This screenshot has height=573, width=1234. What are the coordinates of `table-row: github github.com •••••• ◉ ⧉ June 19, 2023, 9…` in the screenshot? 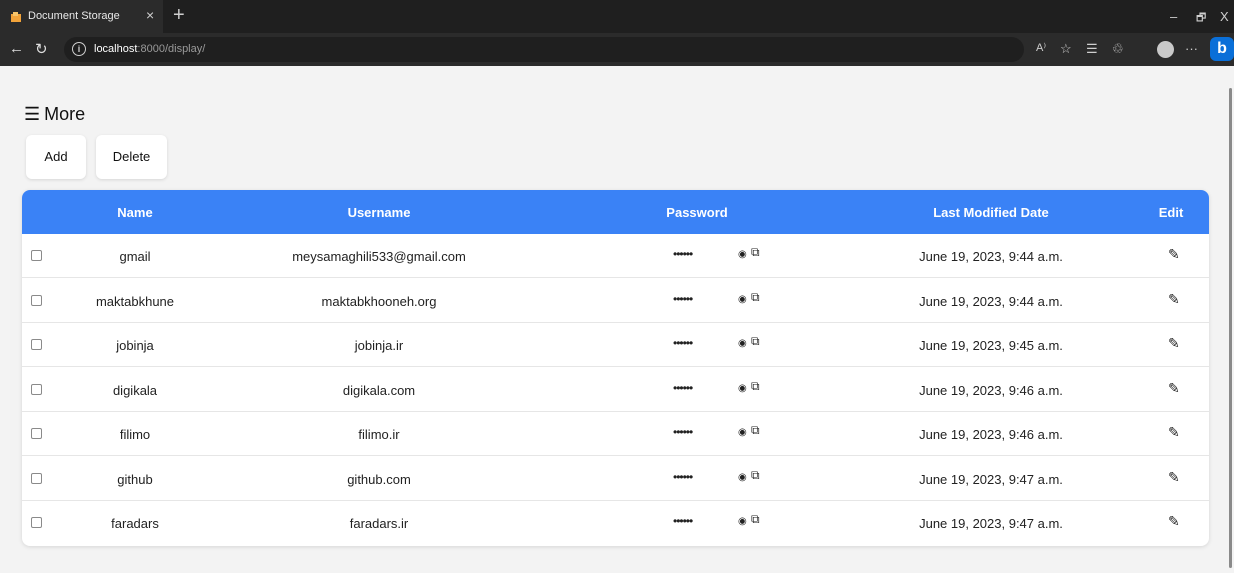 It's located at (615, 479).